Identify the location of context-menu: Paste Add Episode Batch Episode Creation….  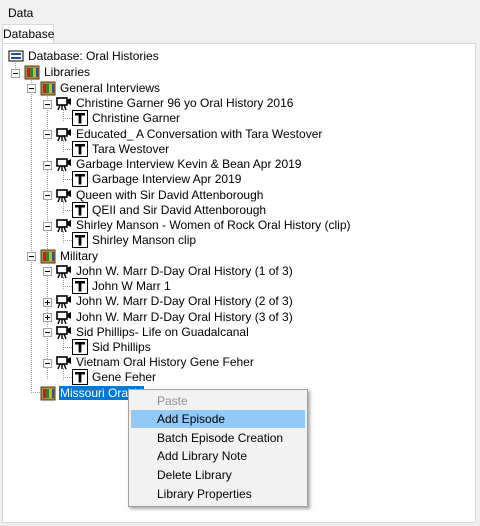
(218, 448).